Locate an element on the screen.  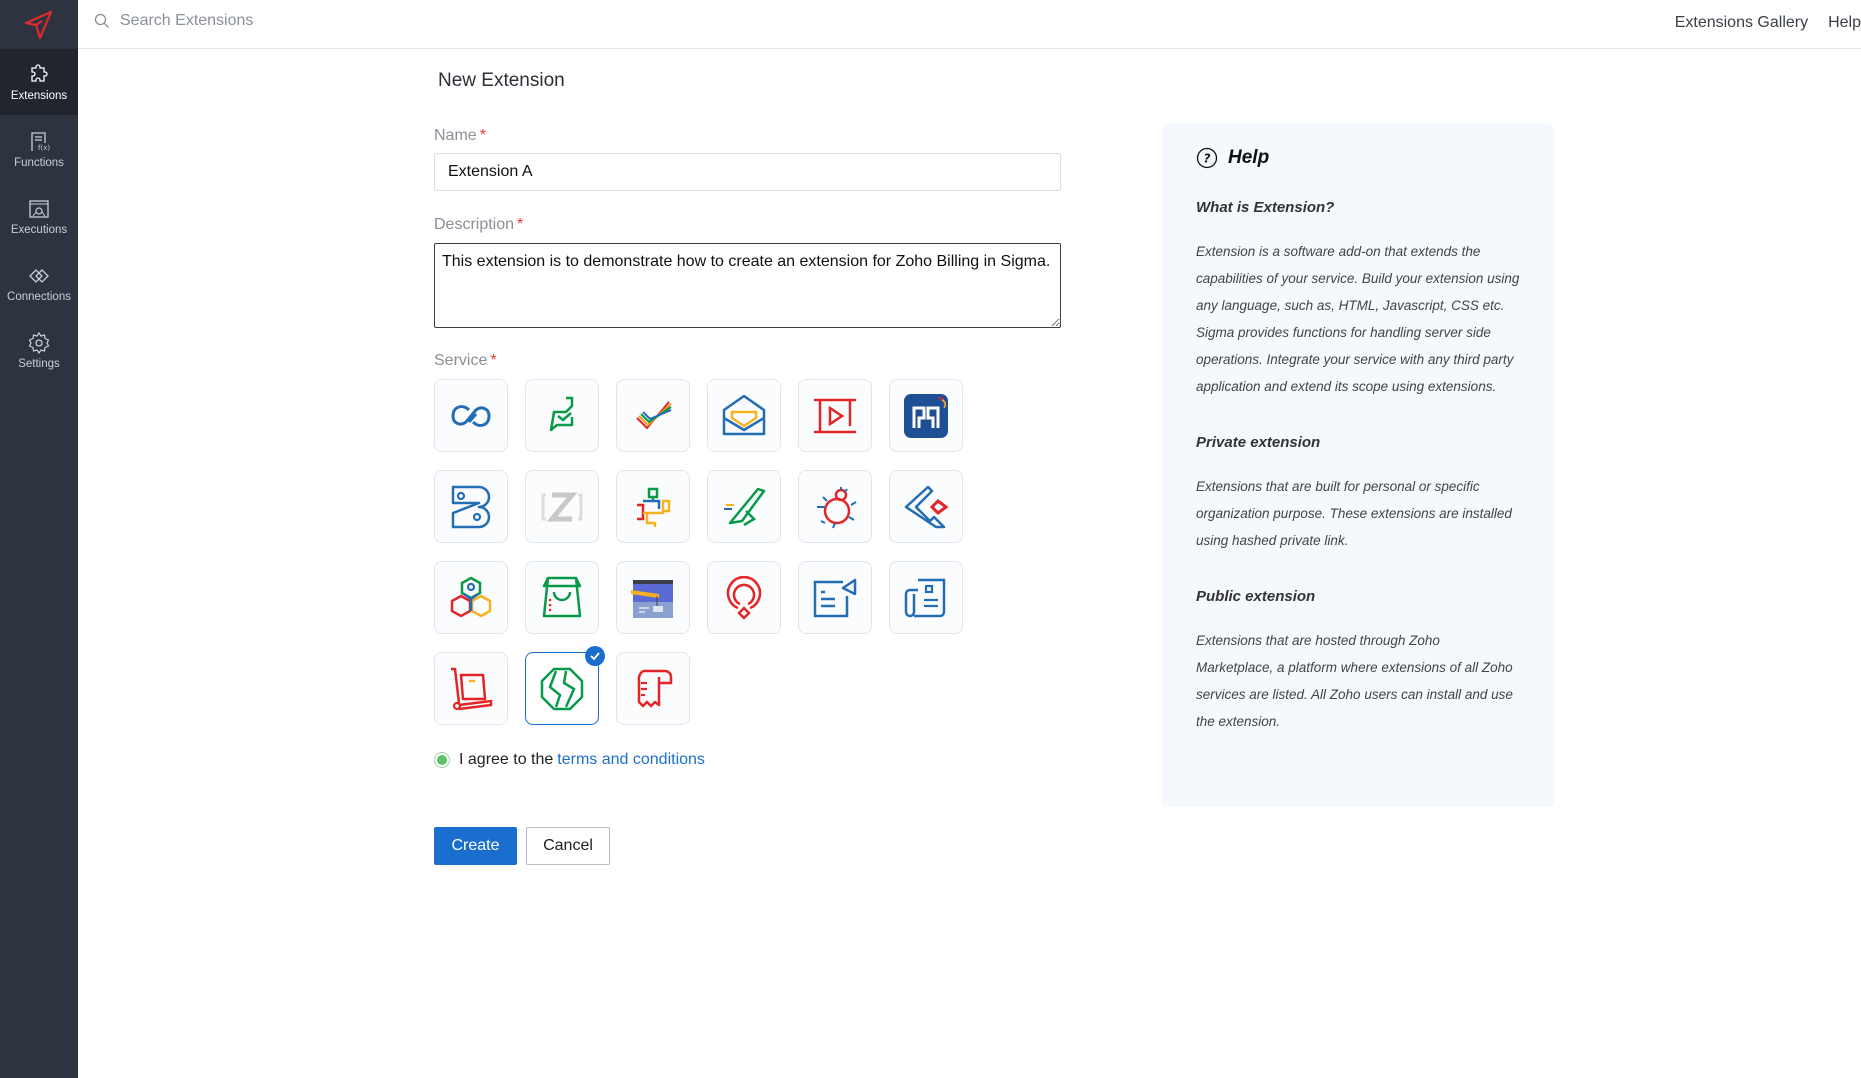
service-tile-zoho-sites is located at coordinates (653, 597).